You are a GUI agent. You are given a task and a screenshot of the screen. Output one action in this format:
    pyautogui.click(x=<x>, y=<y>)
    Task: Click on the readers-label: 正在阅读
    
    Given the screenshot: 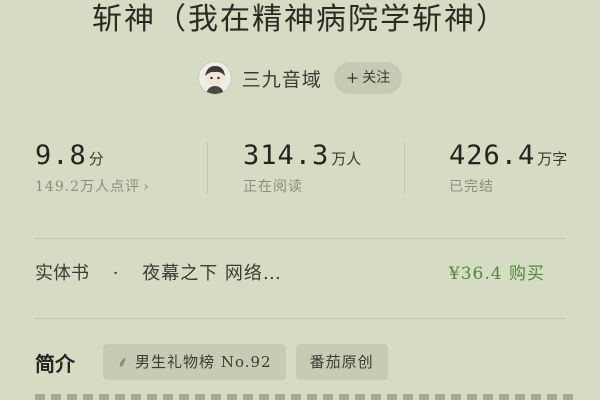 What is the action you would take?
    pyautogui.click(x=273, y=187)
    